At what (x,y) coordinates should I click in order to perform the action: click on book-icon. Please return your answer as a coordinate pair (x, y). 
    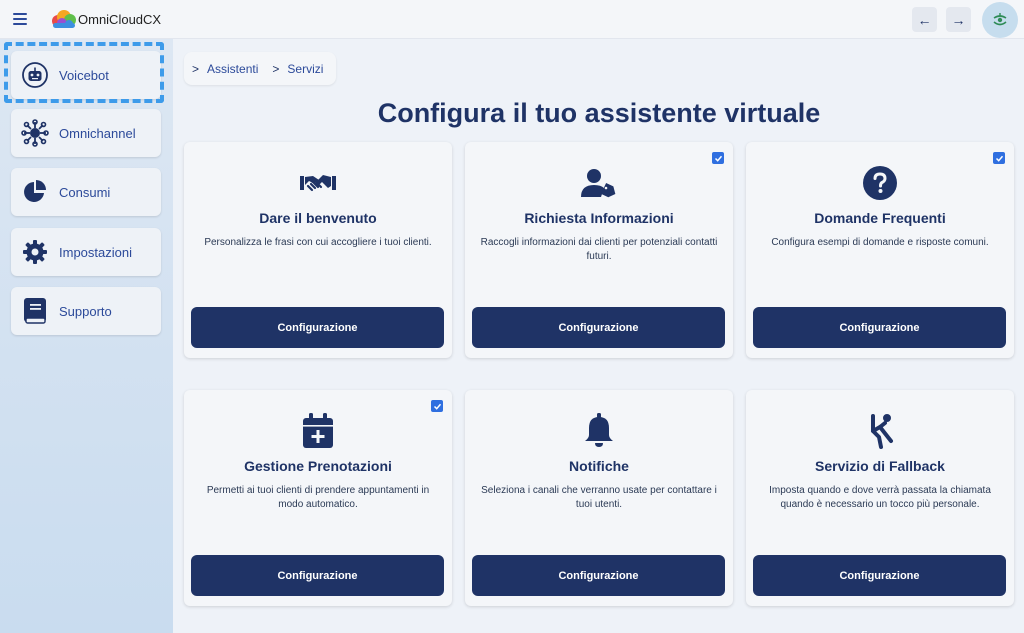
    Looking at the image, I should click on (35, 311).